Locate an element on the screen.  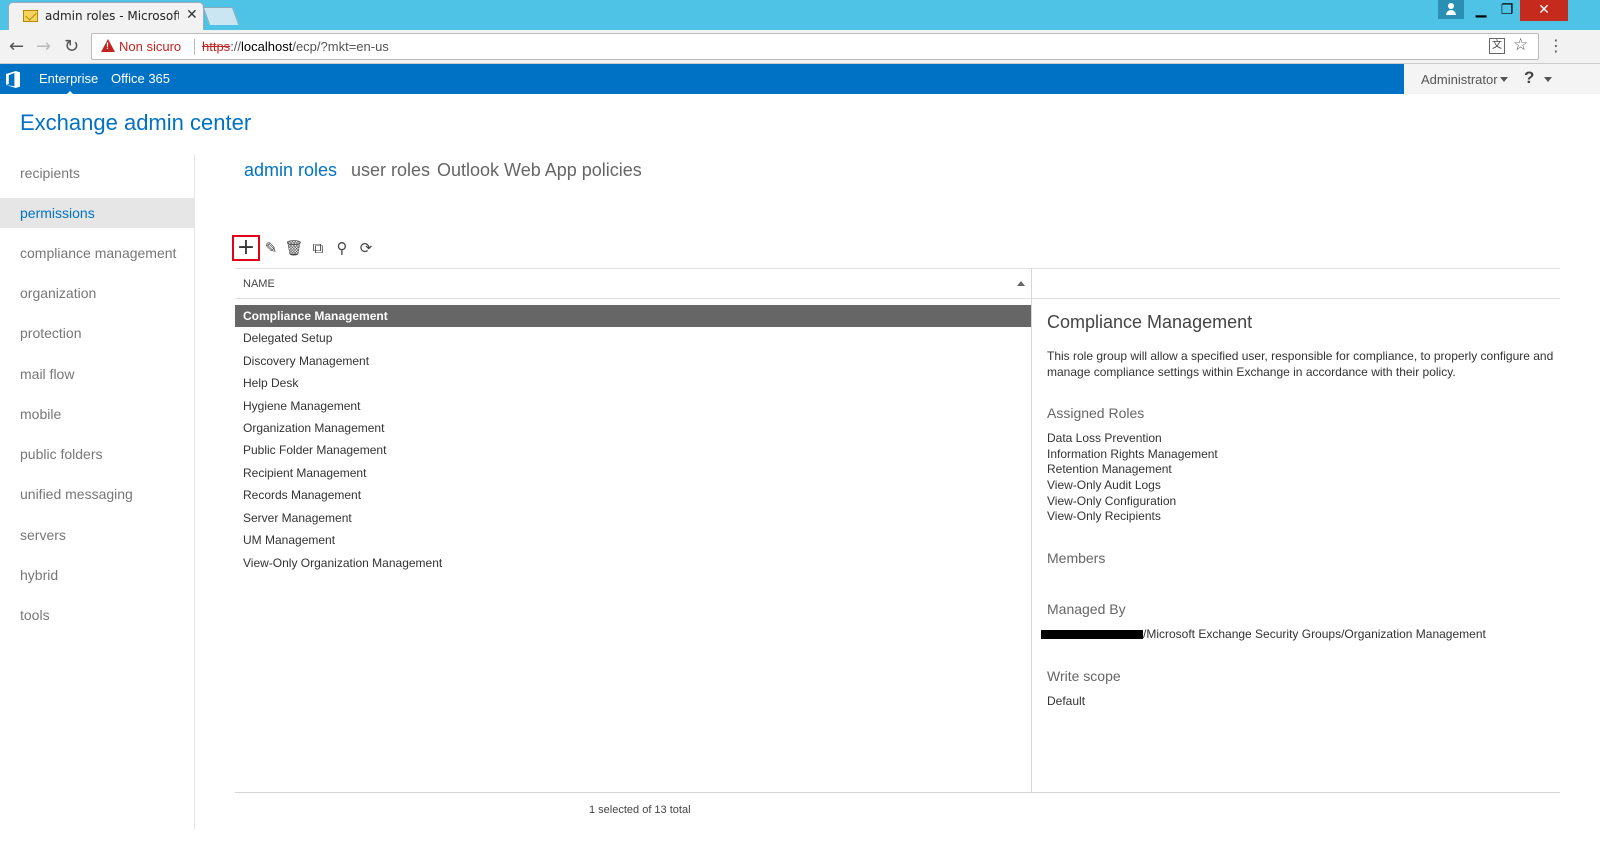
grid-header: NAME is located at coordinates (633, 284).